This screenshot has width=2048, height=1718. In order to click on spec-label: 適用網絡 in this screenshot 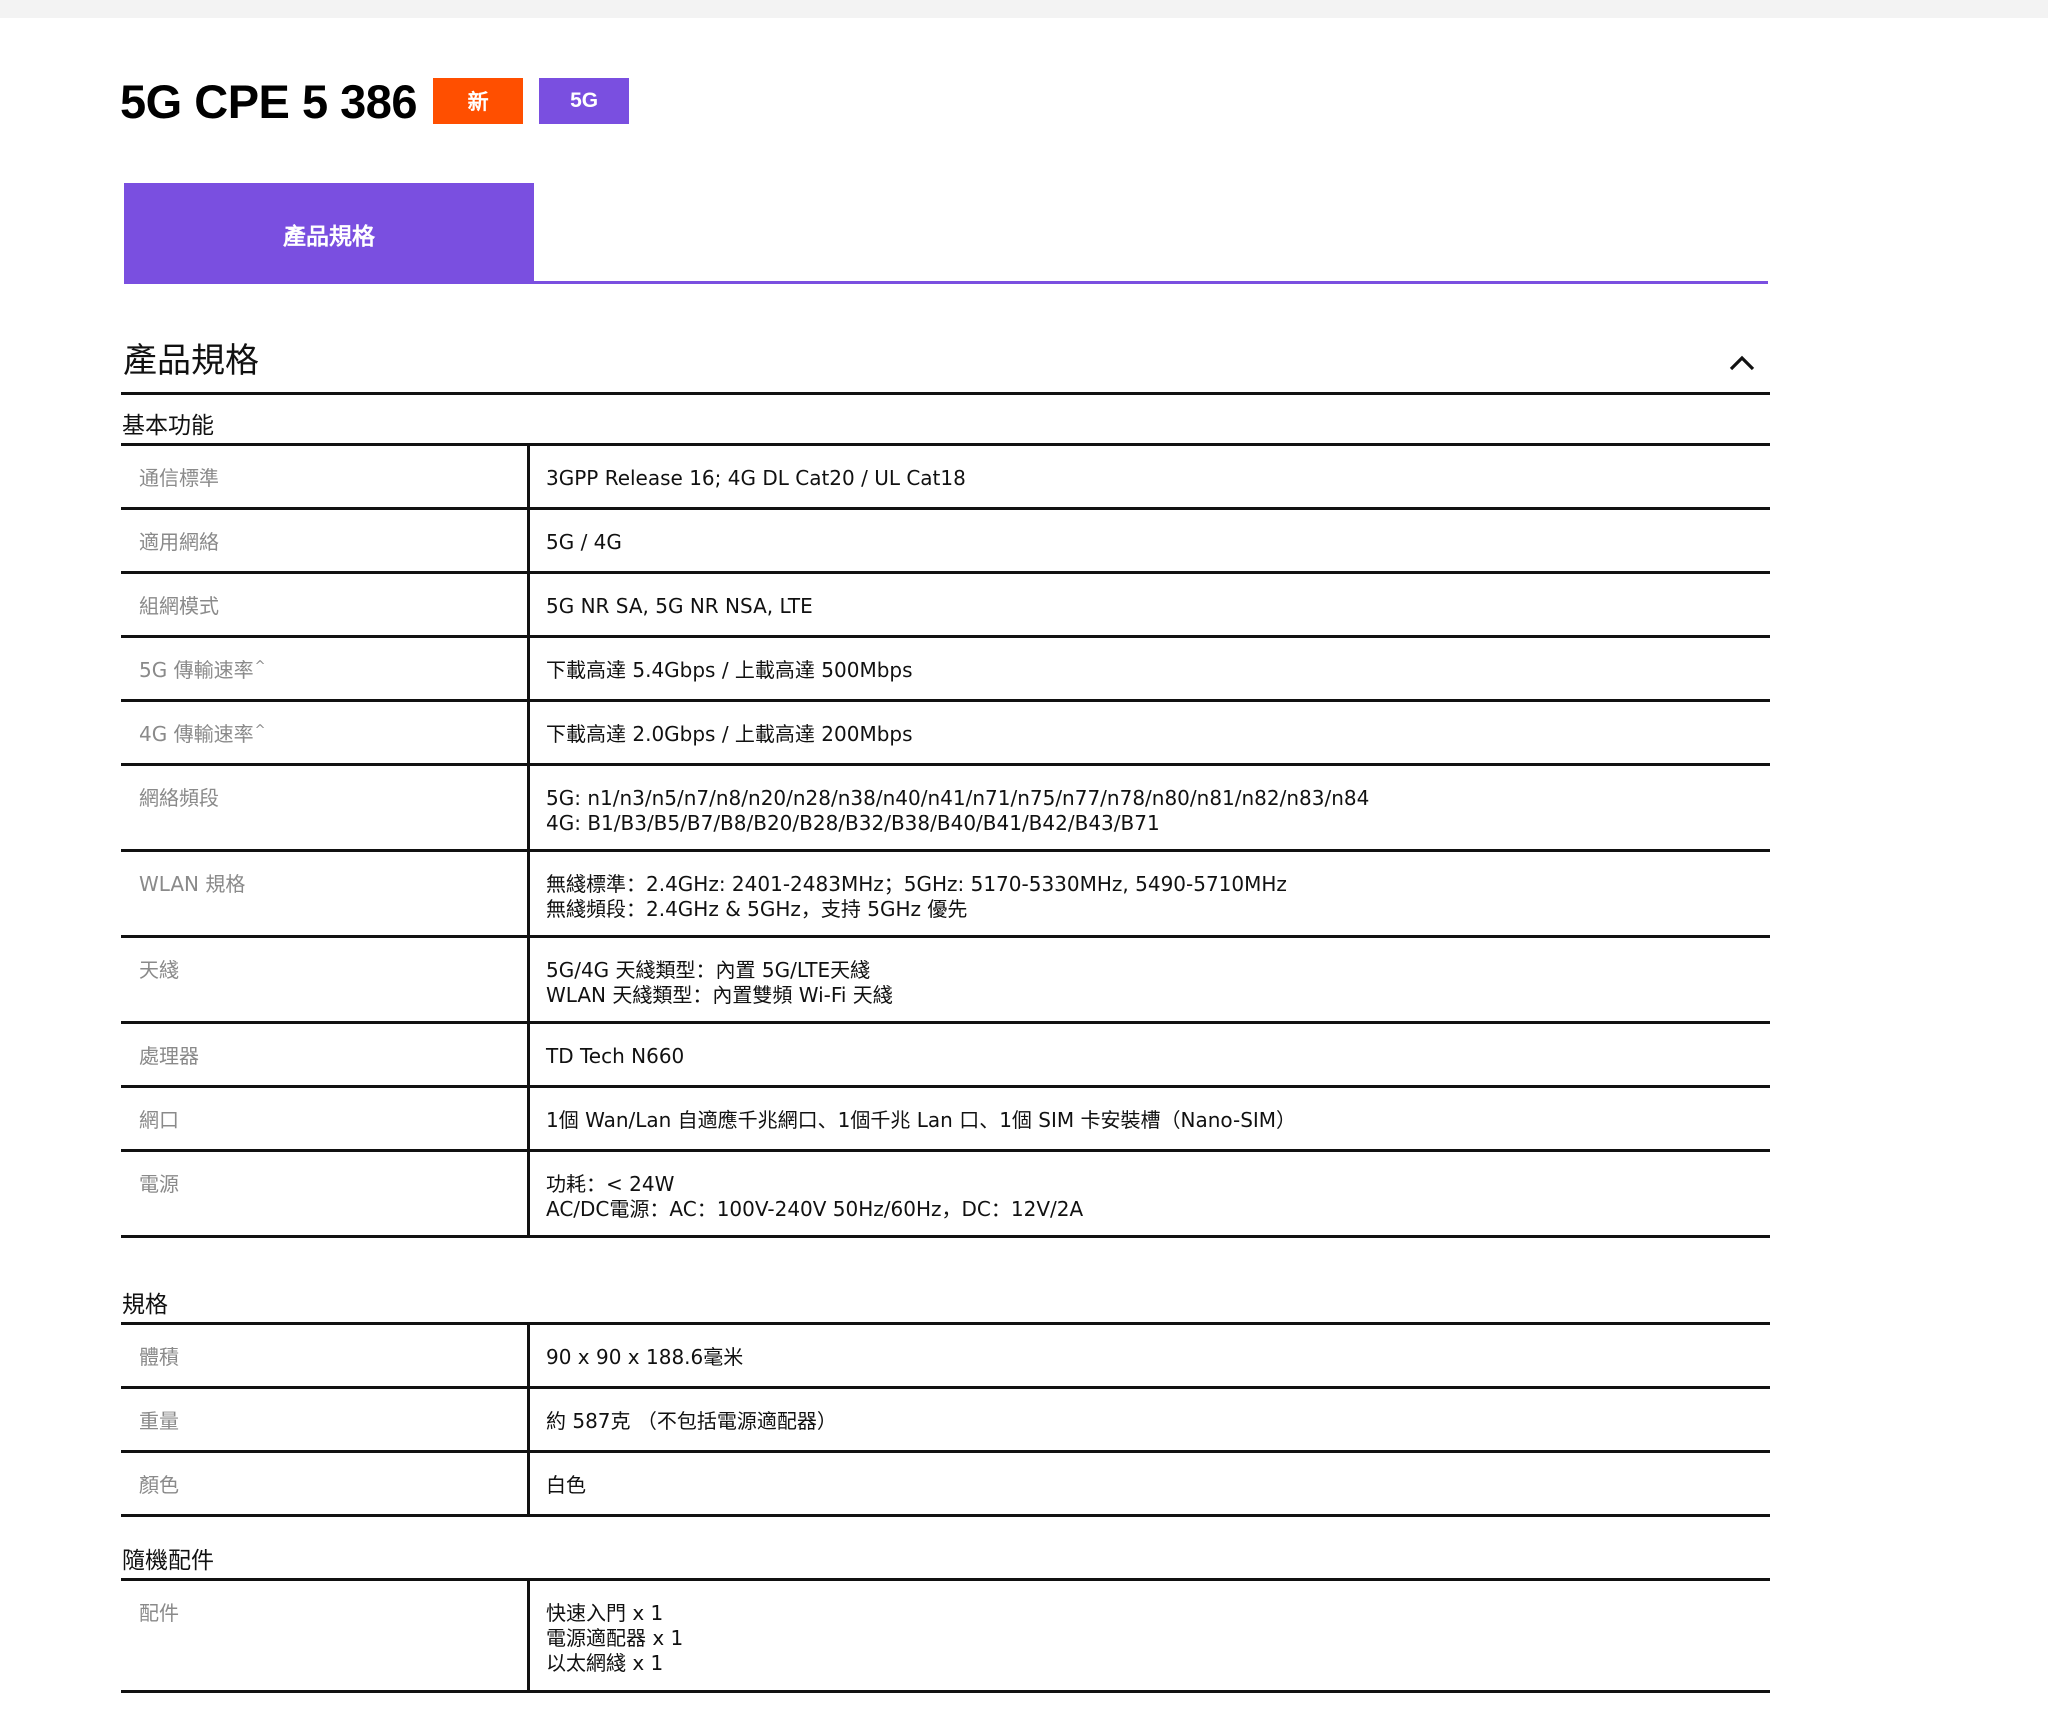, I will do `click(325, 540)`.